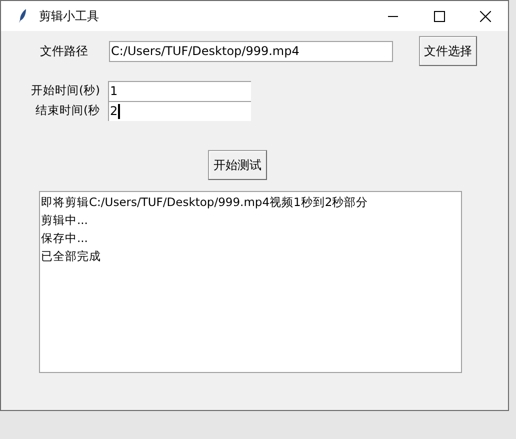  What do you see at coordinates (67, 111) in the screenshot?
I see `time-label: 结束时间(秒` at bounding box center [67, 111].